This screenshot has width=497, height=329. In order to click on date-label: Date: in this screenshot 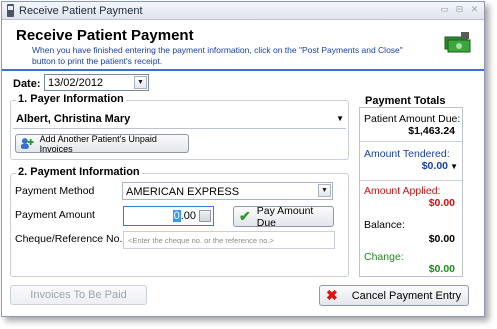, I will do `click(27, 84)`.